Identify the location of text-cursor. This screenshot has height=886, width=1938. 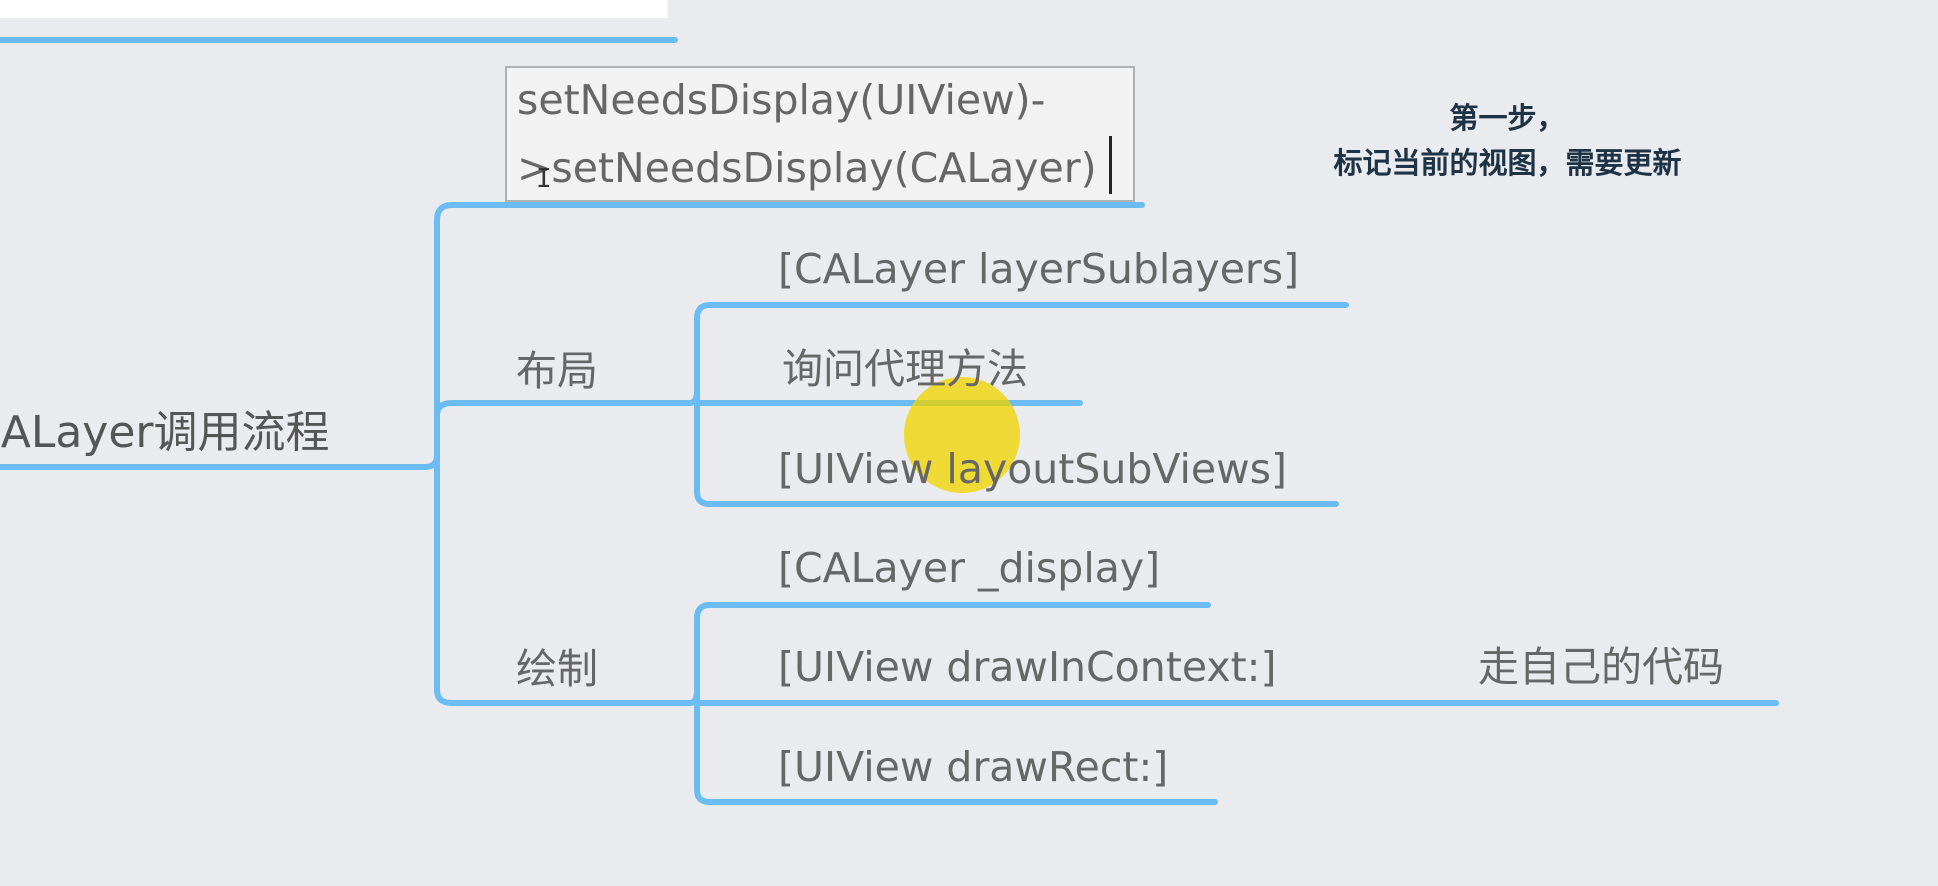
(1110, 165).